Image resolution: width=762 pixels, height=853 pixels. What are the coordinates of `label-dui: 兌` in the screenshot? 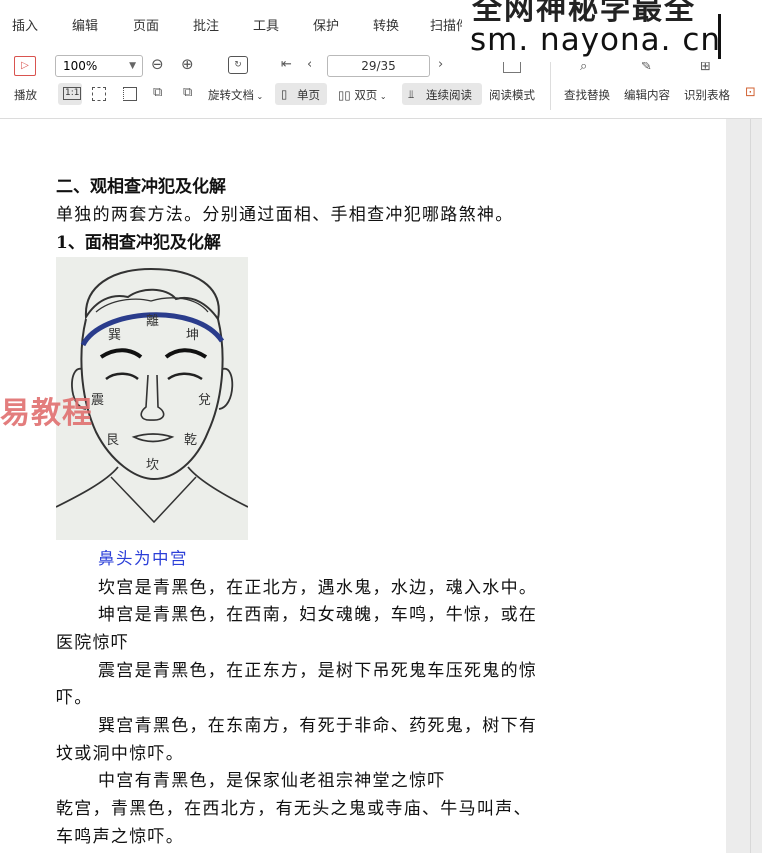 It's located at (204, 400).